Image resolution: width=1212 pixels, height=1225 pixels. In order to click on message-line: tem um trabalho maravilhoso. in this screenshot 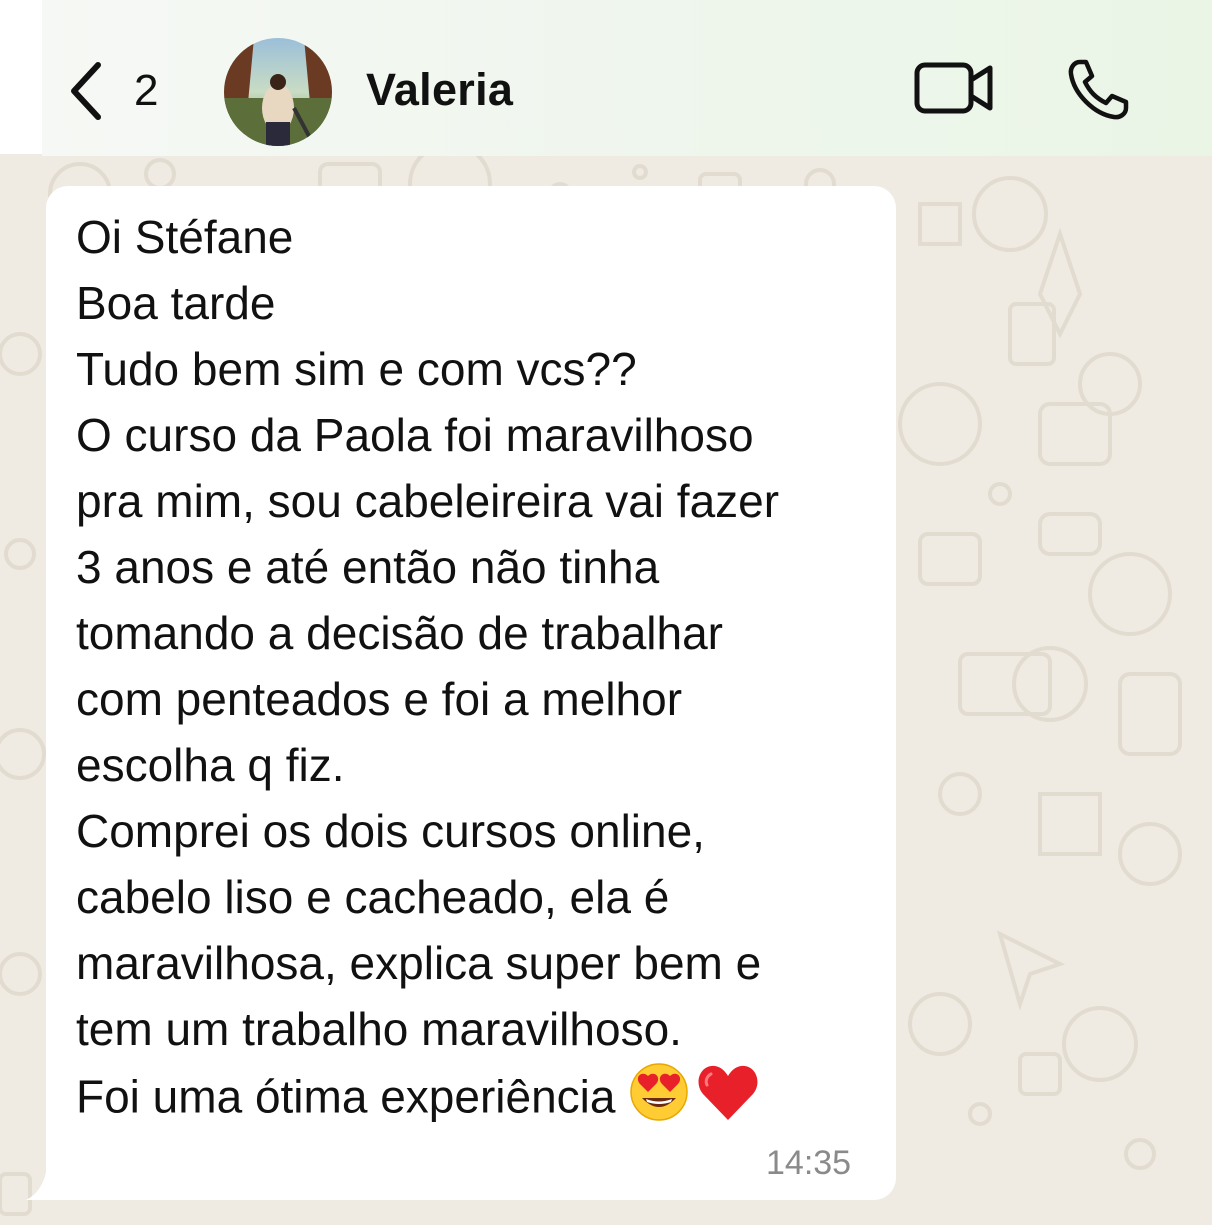, I will do `click(379, 1029)`.